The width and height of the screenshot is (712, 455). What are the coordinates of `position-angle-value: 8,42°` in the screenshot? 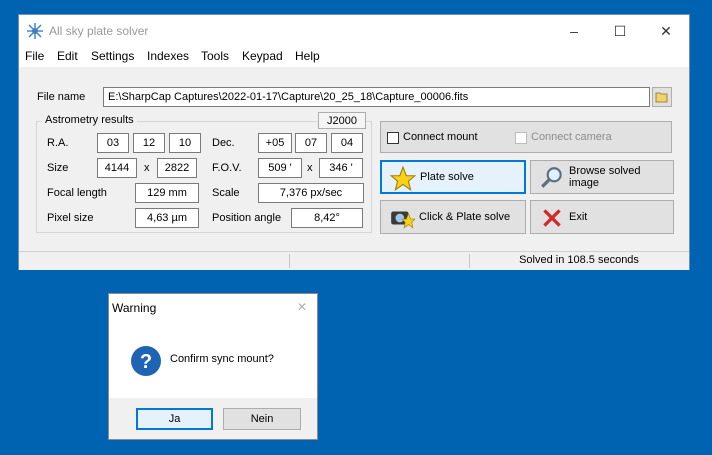 It's located at (327, 218).